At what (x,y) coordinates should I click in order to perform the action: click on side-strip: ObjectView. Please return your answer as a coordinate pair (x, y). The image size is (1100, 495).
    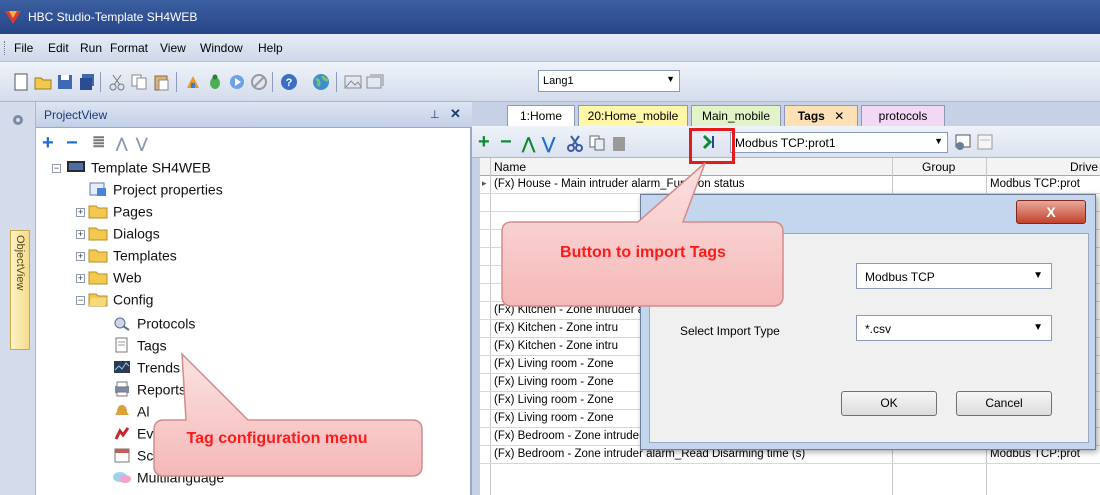
    Looking at the image, I should click on (18, 298).